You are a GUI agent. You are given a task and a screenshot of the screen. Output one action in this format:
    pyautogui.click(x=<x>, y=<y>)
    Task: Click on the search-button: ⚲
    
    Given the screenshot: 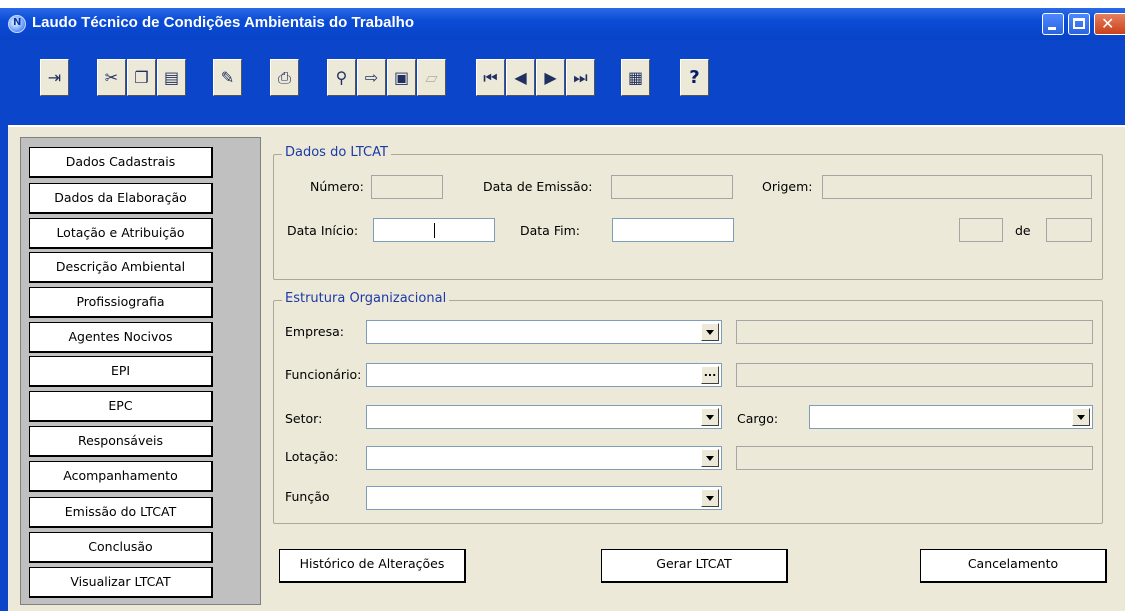 What is the action you would take?
    pyautogui.click(x=341, y=77)
    